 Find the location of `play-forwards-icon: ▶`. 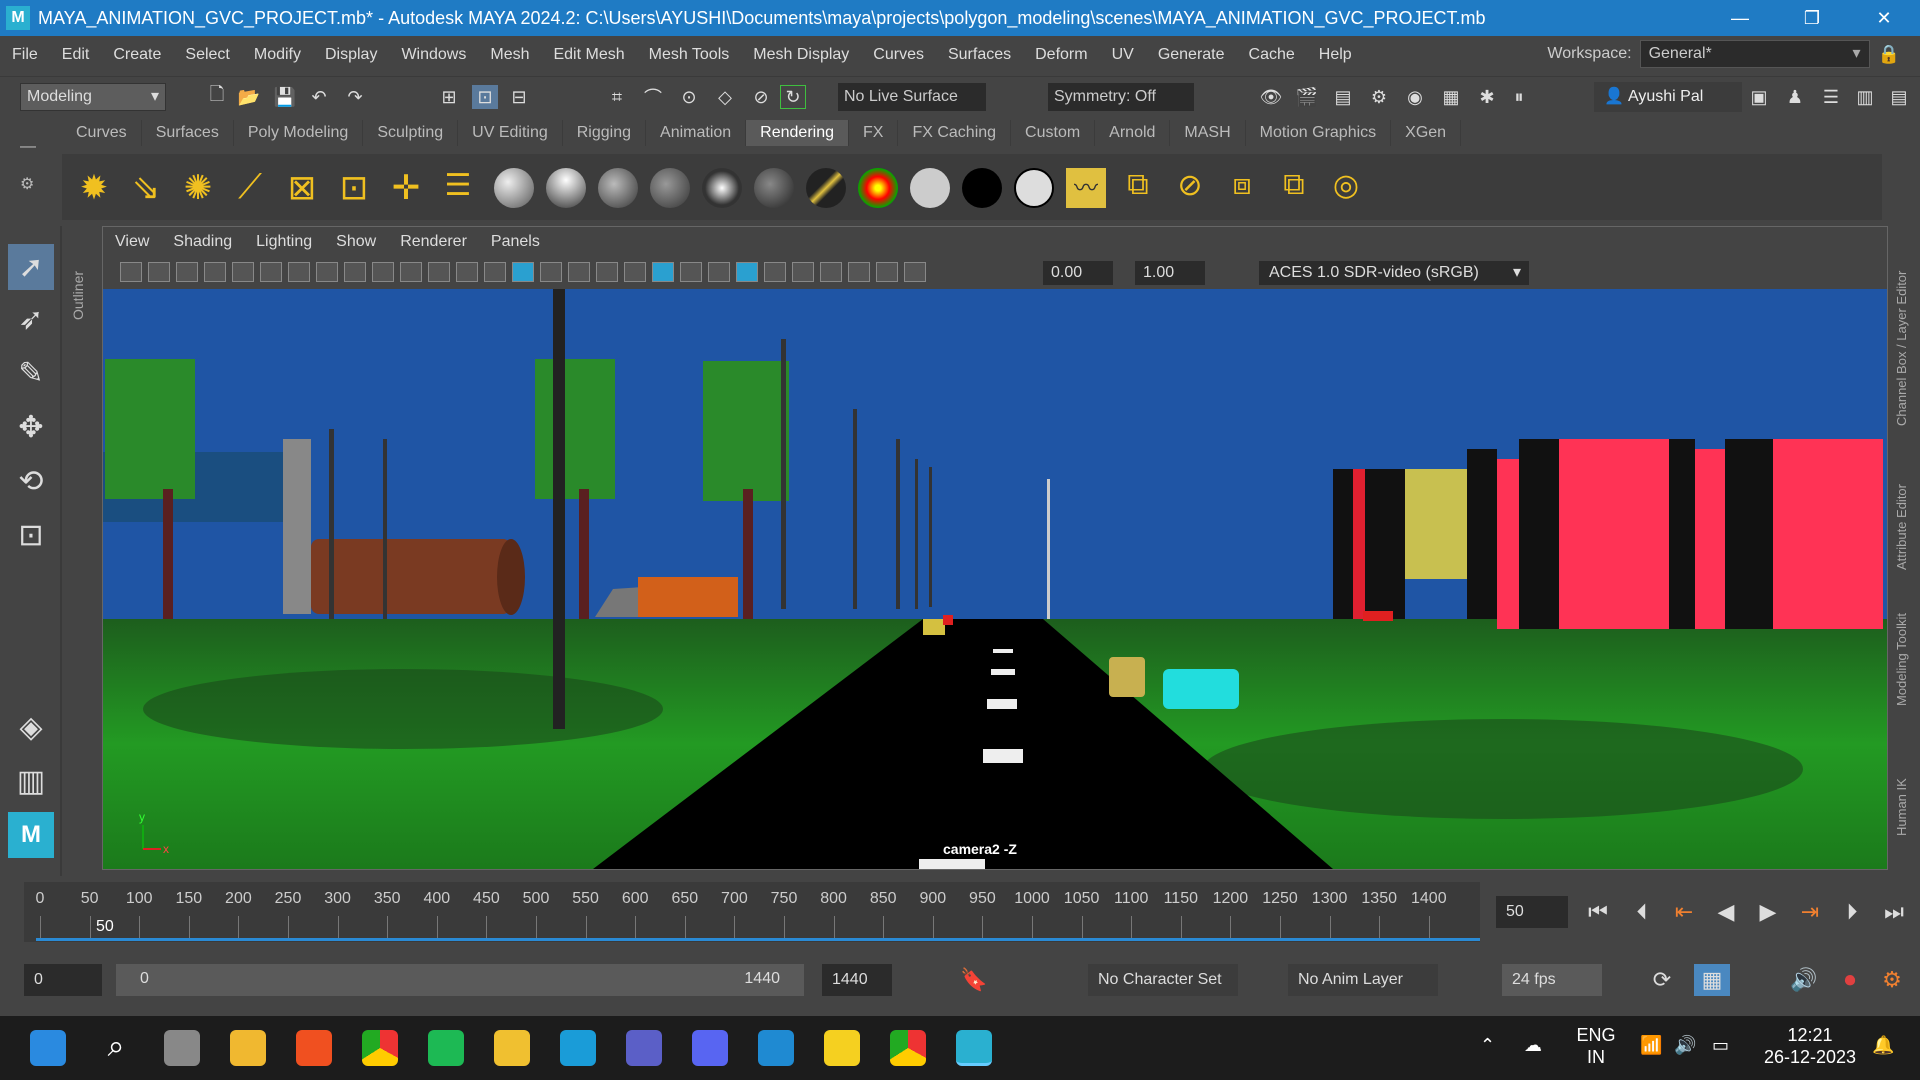

play-forwards-icon: ▶ is located at coordinates (1768, 912).